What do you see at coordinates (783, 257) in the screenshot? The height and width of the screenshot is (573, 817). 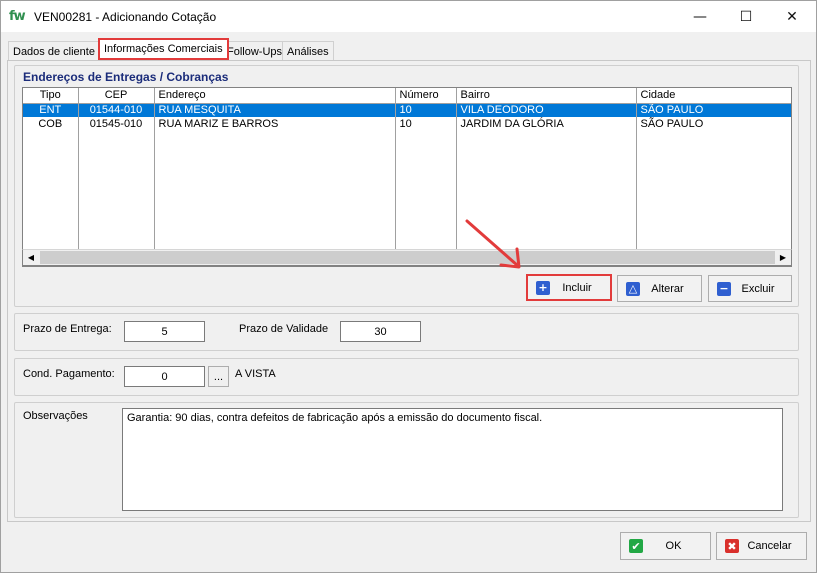 I see `scroll-right-icon: ▶` at bounding box center [783, 257].